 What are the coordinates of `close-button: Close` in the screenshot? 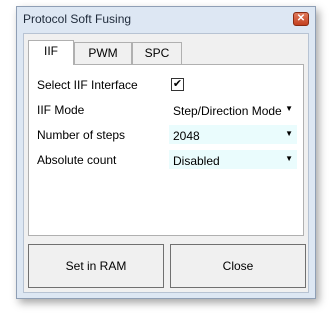 It's located at (238, 266).